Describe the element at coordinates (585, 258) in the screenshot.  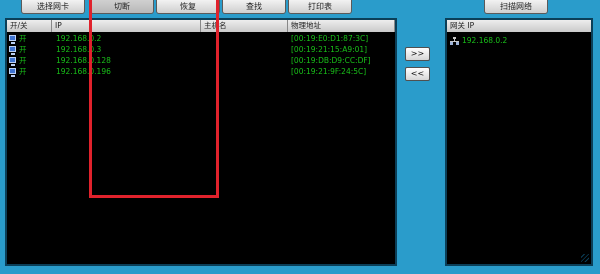
I see `resize-grip` at that location.